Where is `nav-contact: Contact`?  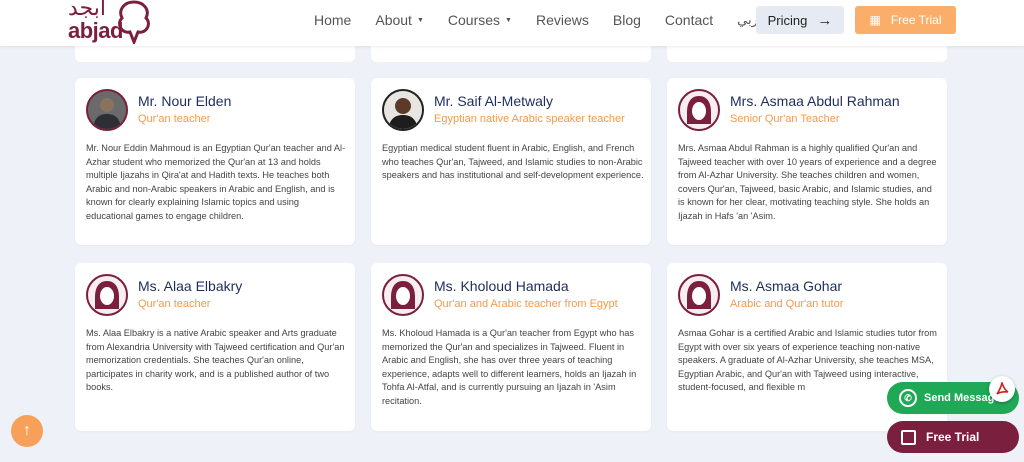 nav-contact: Contact is located at coordinates (689, 20).